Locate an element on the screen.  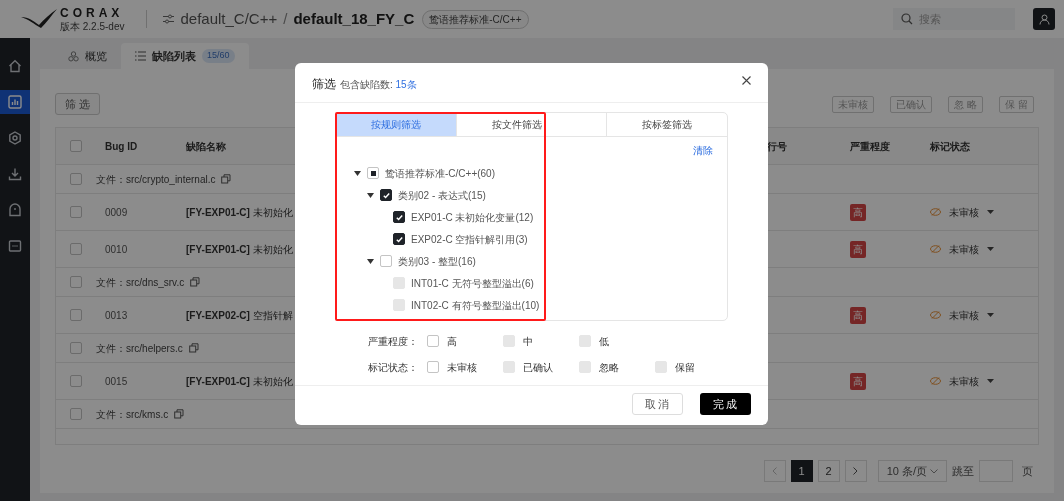
tree-item-label: 鸷语推荐标准-C/C++(60) is located at coordinates (440, 173).